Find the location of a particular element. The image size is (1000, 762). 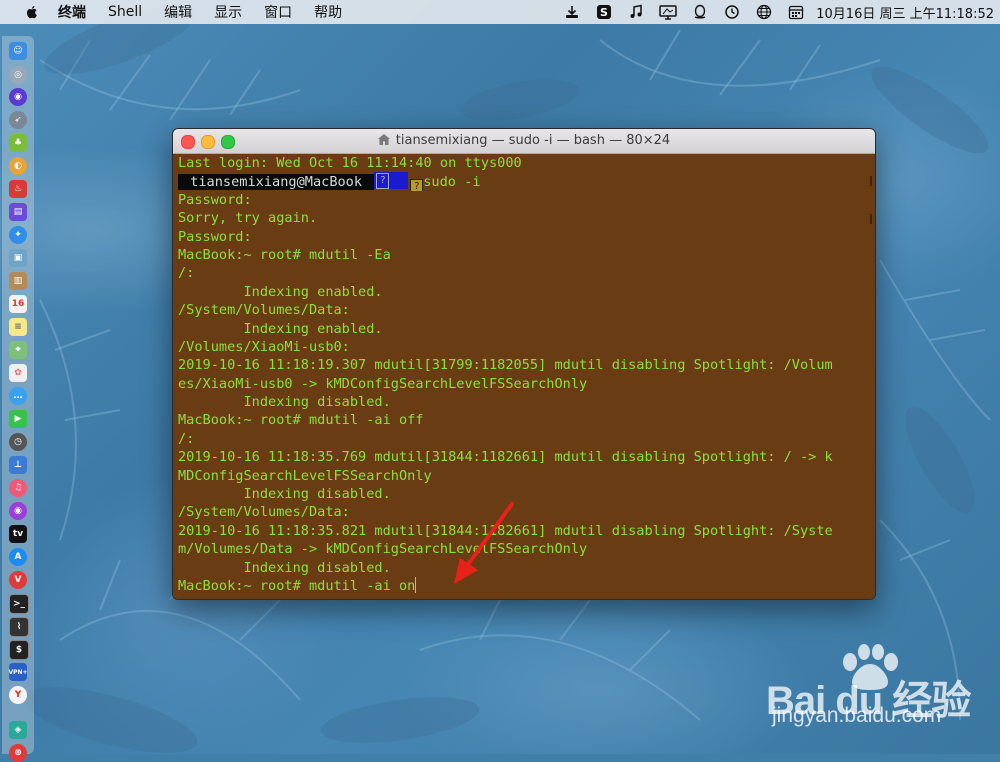

contacts-icon: ▥ is located at coordinates (18, 281).